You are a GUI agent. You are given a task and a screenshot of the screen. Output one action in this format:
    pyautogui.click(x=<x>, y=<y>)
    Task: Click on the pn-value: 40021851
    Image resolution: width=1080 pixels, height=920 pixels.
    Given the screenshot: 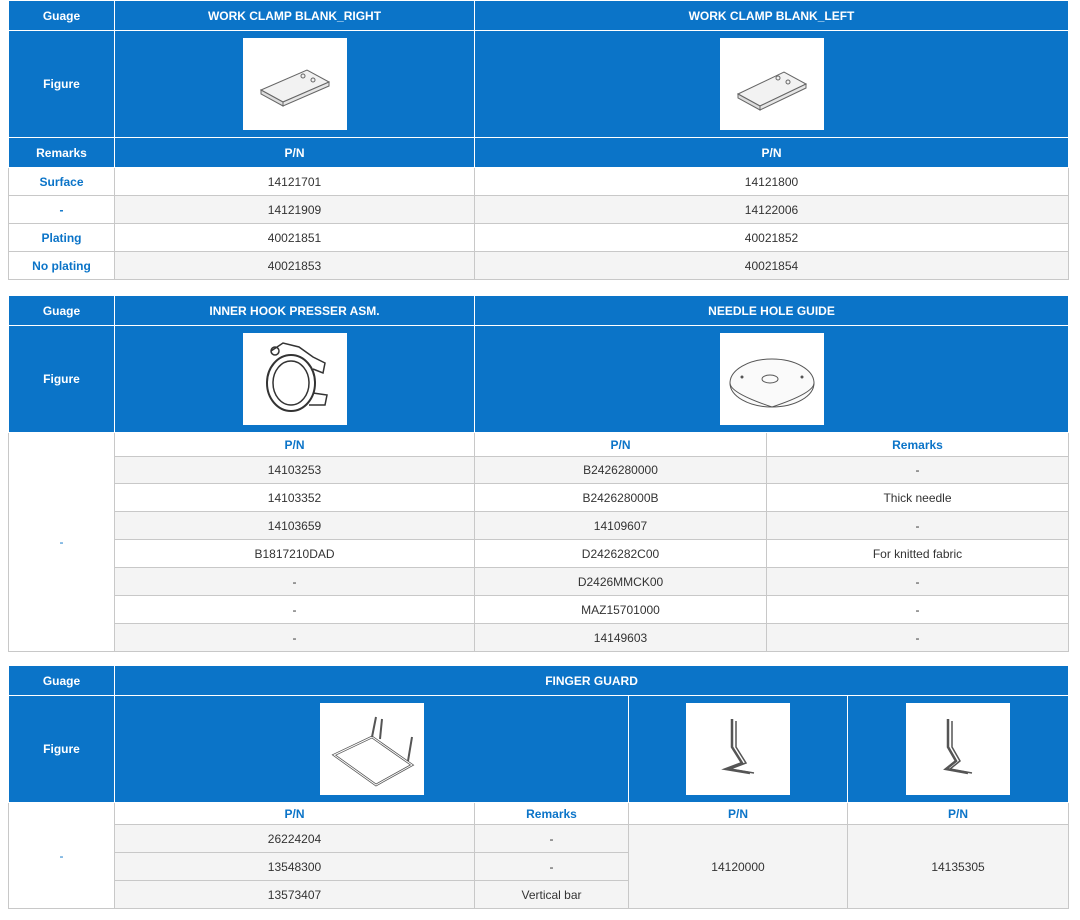 What is the action you would take?
    pyautogui.click(x=294, y=237)
    